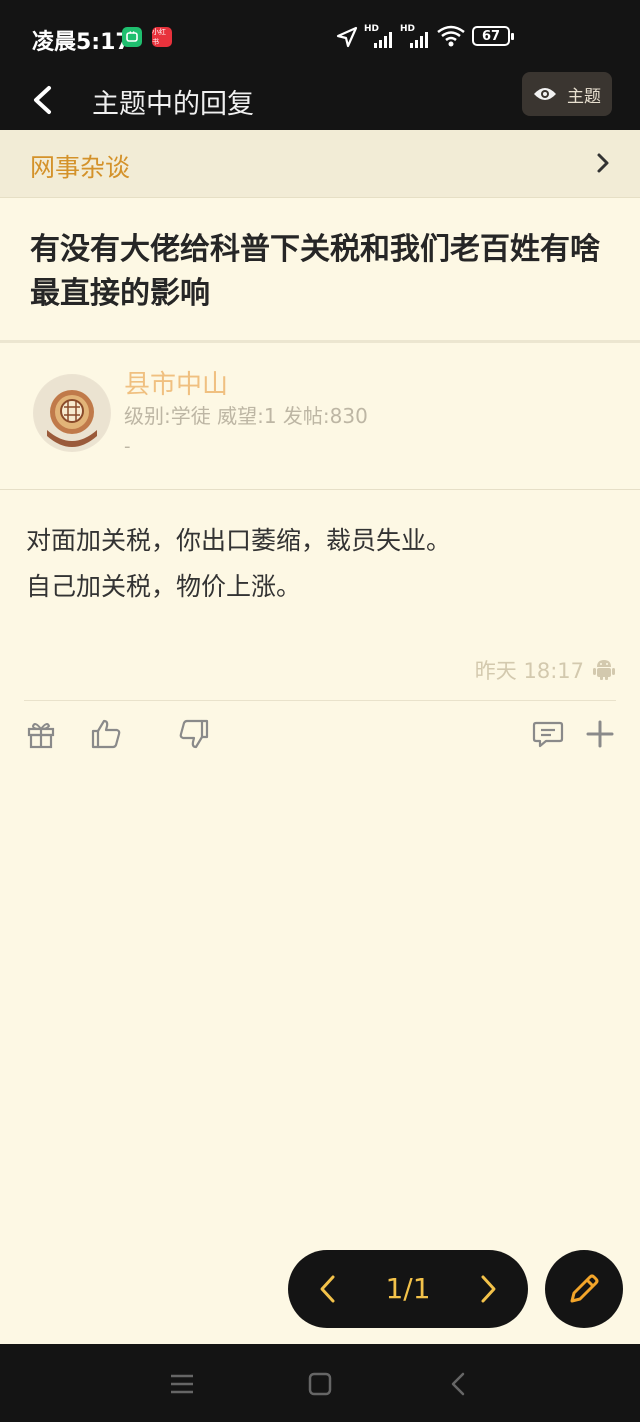 This screenshot has height=1422, width=640. I want to click on category-bar: 网事杂谈, so click(320, 164).